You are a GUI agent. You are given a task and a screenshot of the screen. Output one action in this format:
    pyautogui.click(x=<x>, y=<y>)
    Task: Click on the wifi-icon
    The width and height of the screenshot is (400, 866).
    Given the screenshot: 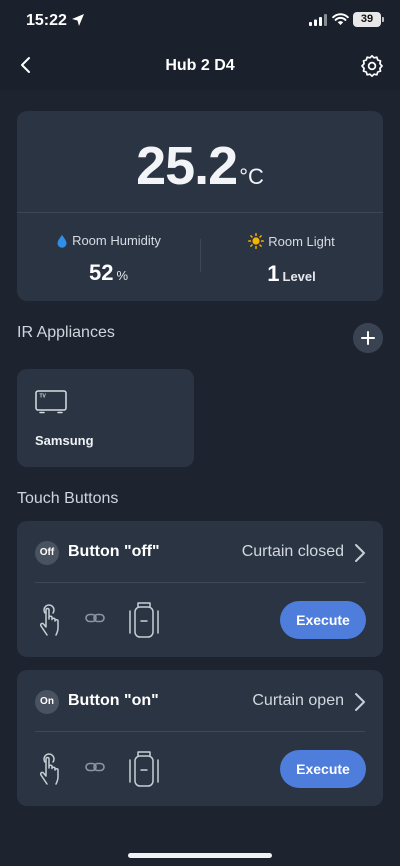 What is the action you would take?
    pyautogui.click(x=340, y=19)
    